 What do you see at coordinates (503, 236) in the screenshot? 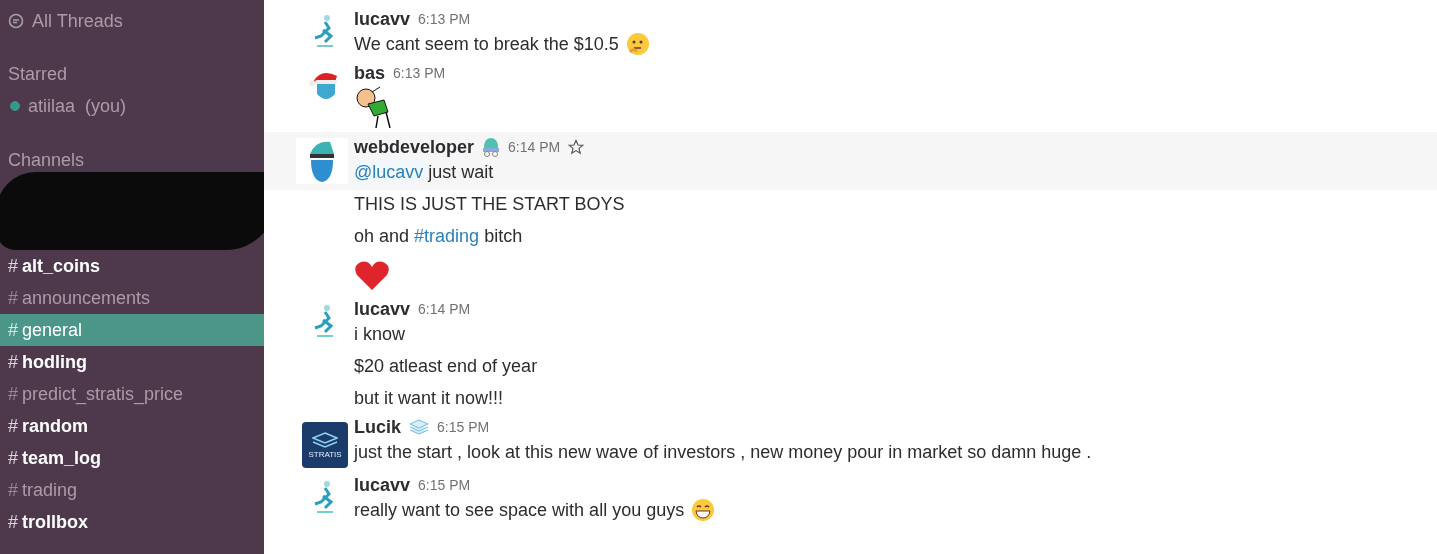
I see `message-text: bitch` at bounding box center [503, 236].